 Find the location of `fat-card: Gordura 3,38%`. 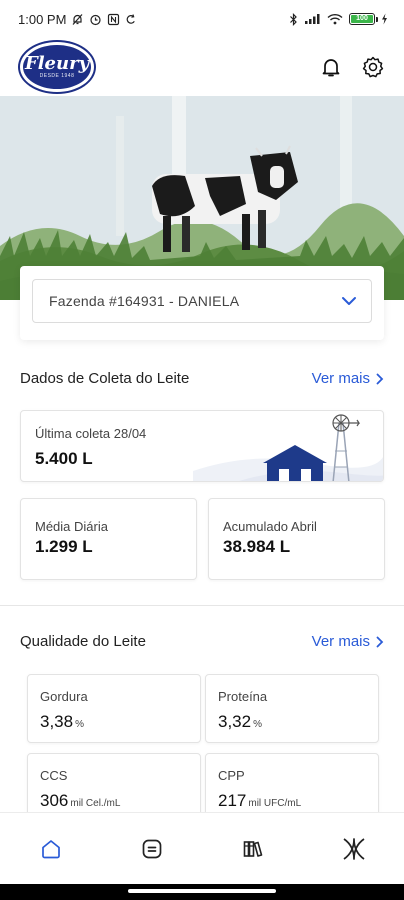

fat-card: Gordura 3,38% is located at coordinates (114, 708).